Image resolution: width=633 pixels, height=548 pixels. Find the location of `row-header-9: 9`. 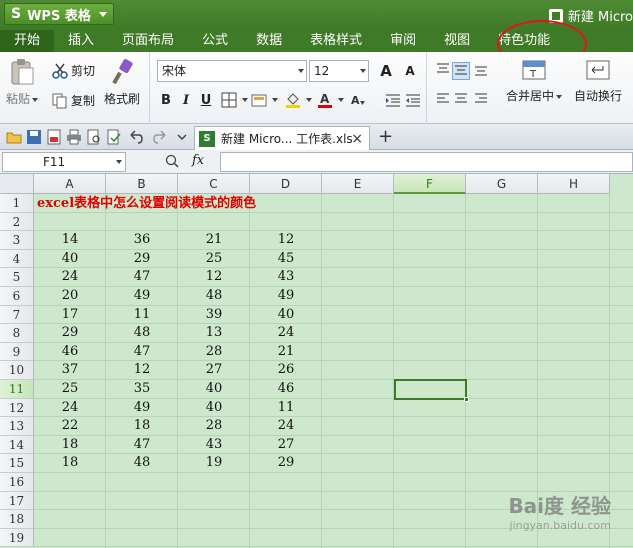

row-header-9: 9 is located at coordinates (17, 352).